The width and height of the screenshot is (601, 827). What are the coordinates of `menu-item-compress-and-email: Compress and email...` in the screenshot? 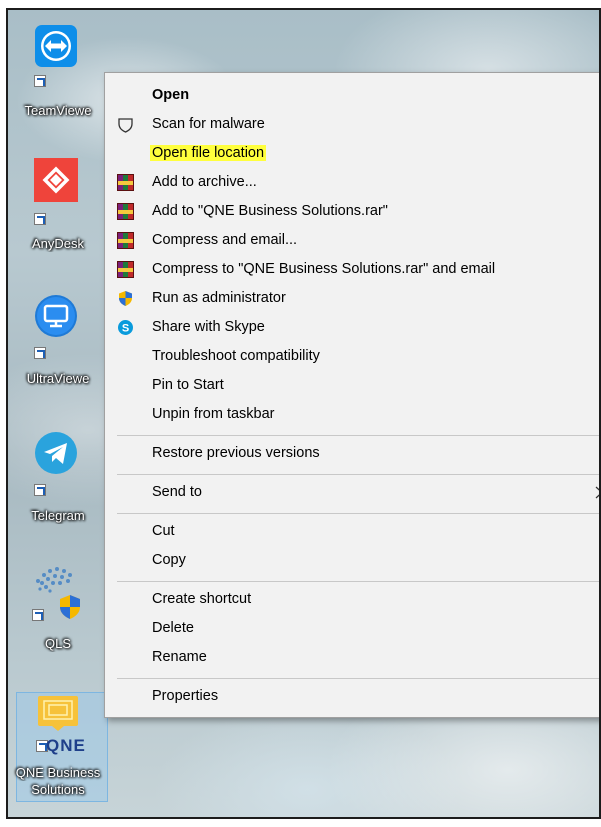 It's located at (352, 240).